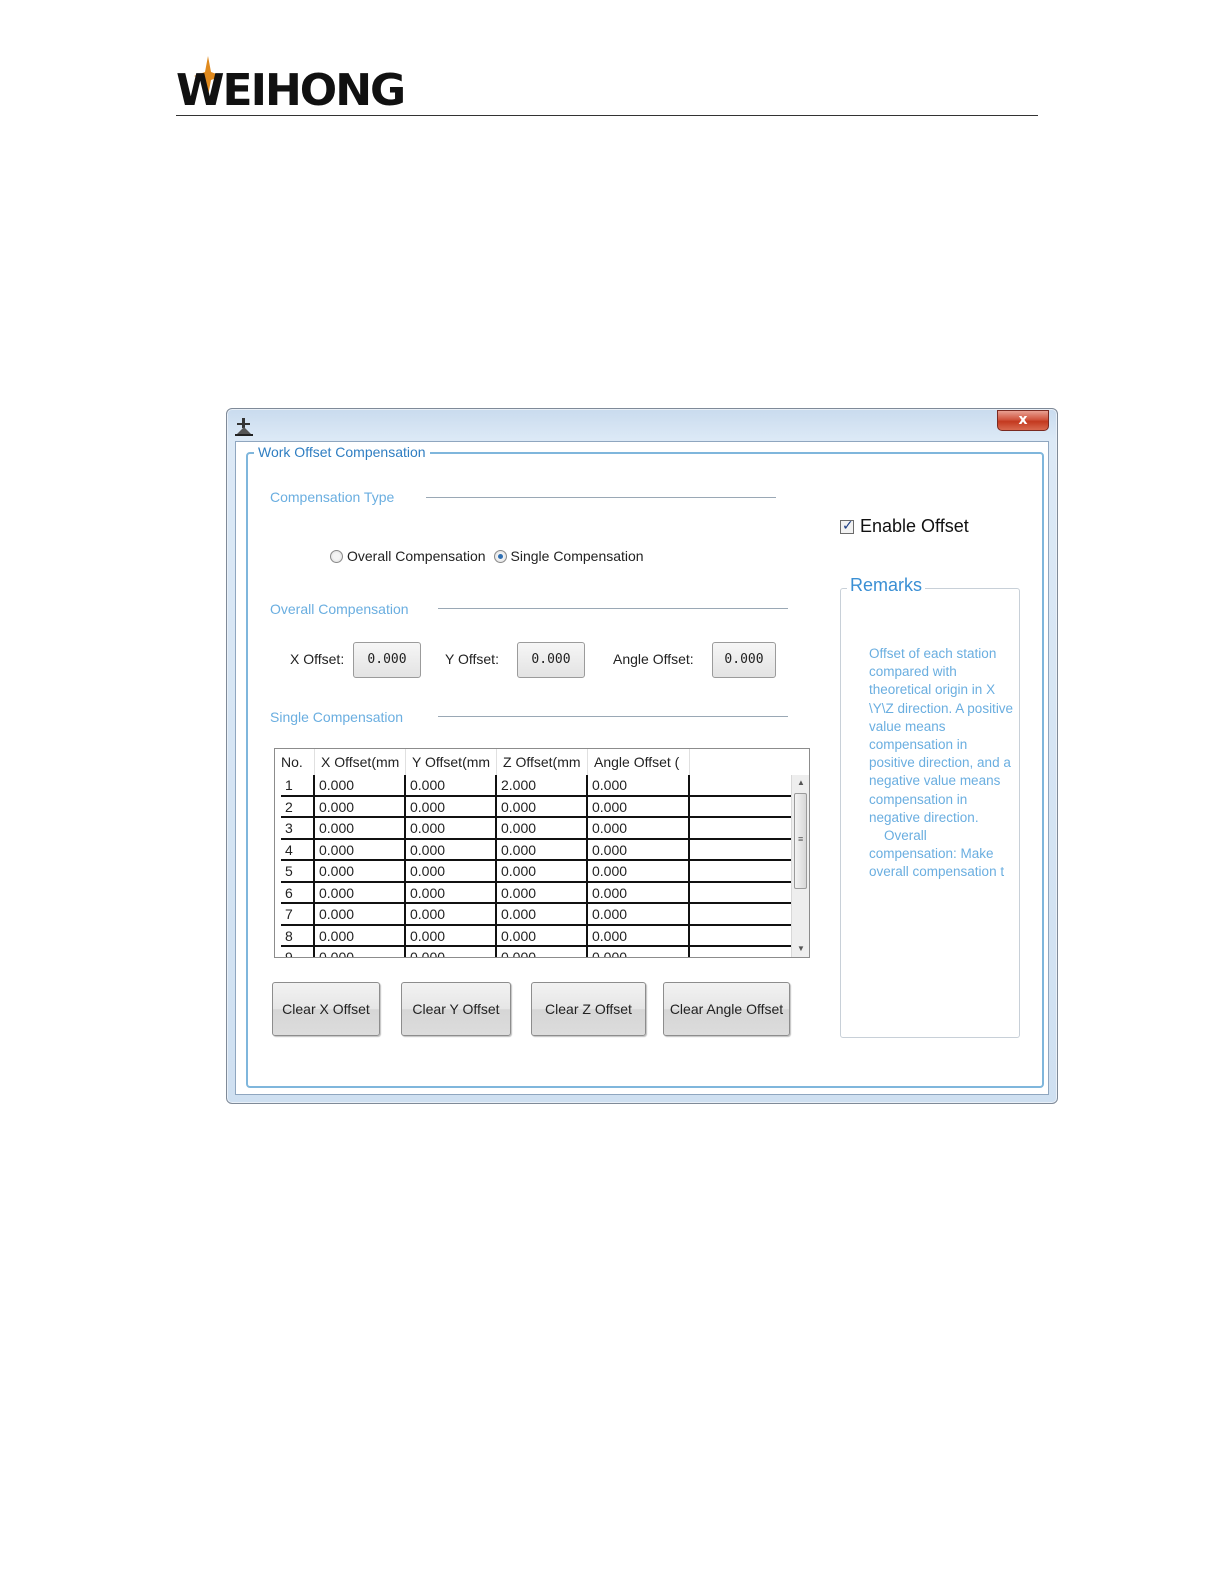 This screenshot has width=1224, height=1584. I want to click on table-row: 5 0.000 0.000 0.000 0.000, so click(536, 872).